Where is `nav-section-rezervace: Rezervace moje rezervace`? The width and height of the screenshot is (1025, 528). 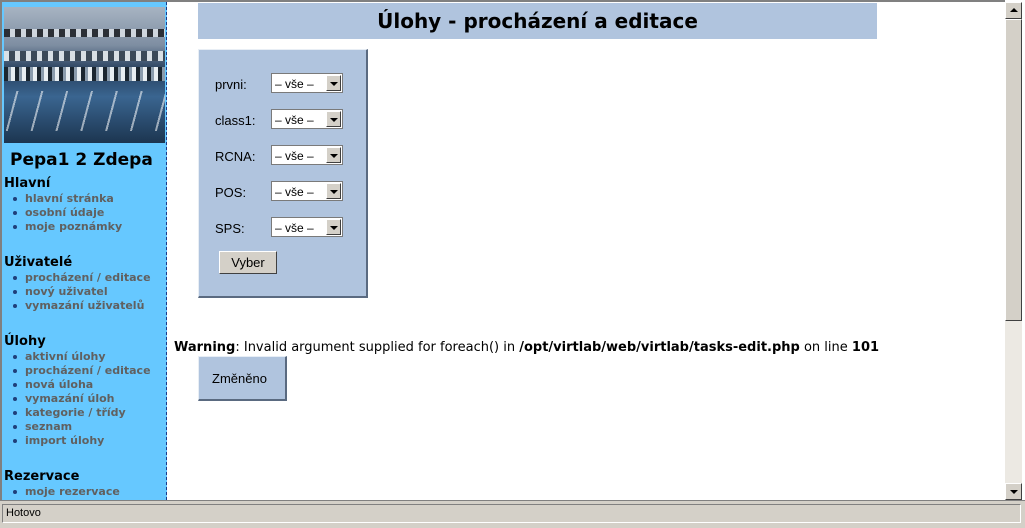
nav-section-rezervace: Rezervace moje rezervace is located at coordinates (84, 484).